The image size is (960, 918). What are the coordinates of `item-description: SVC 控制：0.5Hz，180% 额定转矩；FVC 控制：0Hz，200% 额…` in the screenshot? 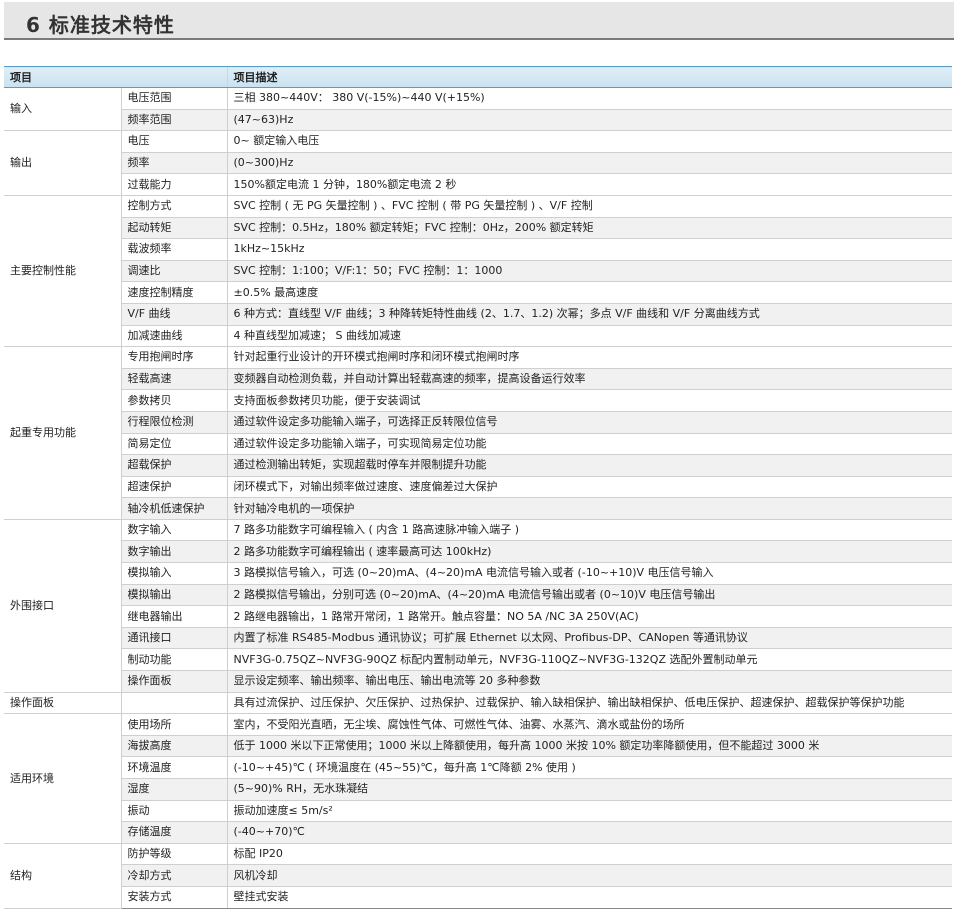 It's located at (589, 228).